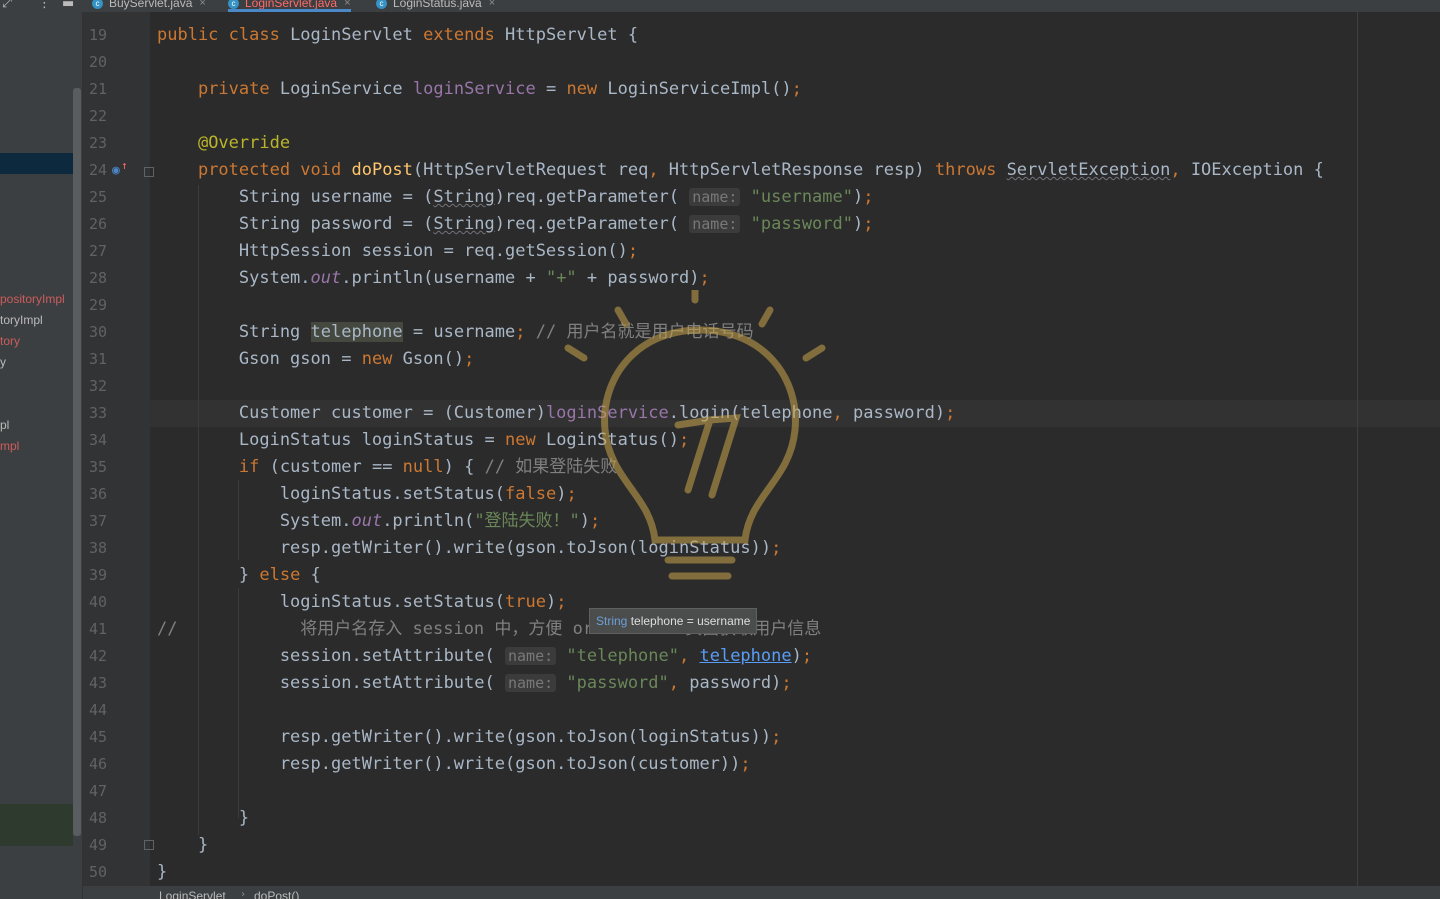  I want to click on tooltip-type: String, so click(612, 621).